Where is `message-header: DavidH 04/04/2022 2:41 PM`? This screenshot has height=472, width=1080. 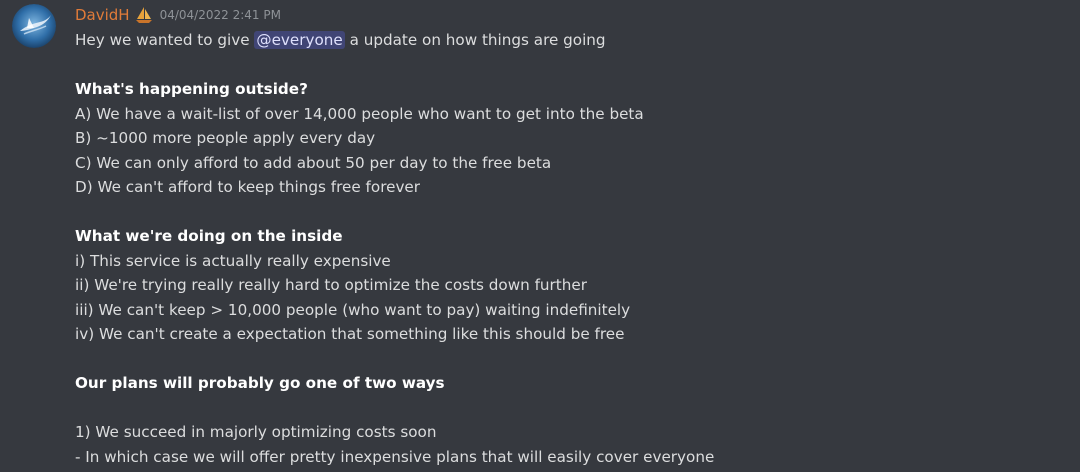 message-header: DavidH 04/04/2022 2:41 PM is located at coordinates (178, 15).